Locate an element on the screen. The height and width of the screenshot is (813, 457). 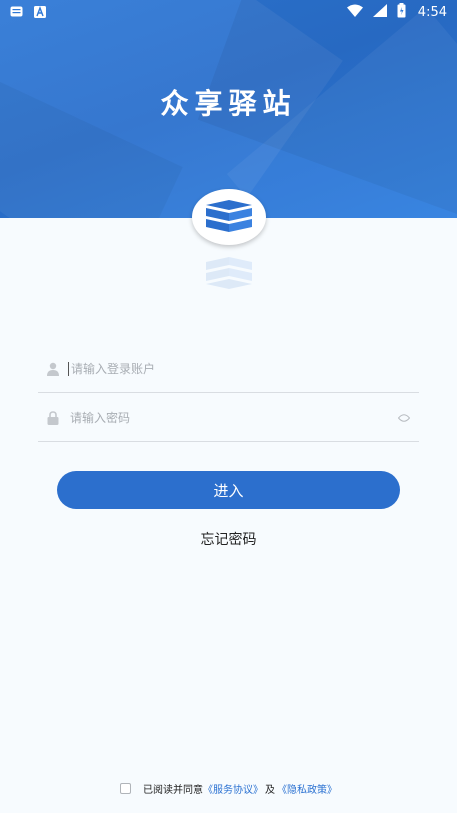
app-a-icon is located at coordinates (41, 12).